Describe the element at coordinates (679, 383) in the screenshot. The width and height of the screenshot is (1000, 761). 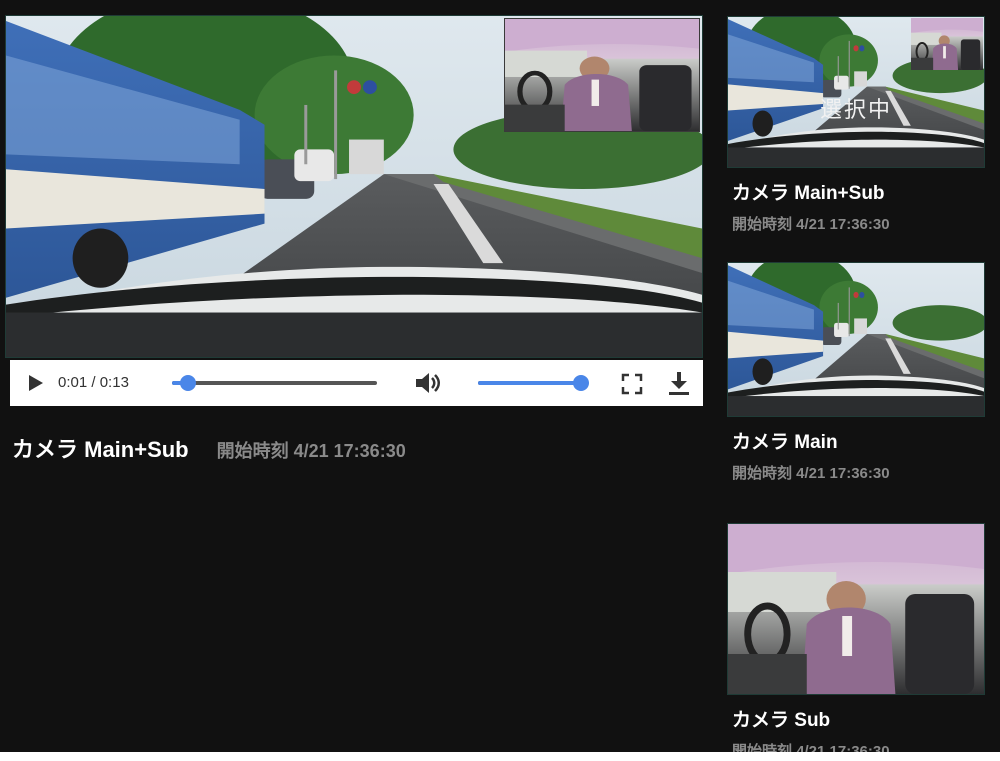
I see `download-icon` at that location.